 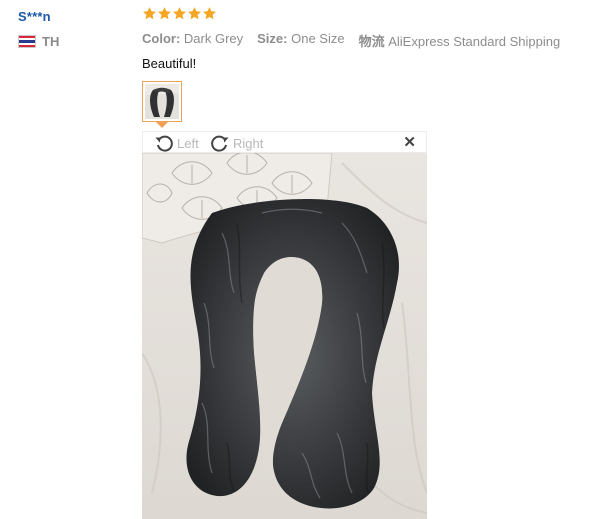 What do you see at coordinates (220, 143) in the screenshot?
I see `rotate-right-icon` at bounding box center [220, 143].